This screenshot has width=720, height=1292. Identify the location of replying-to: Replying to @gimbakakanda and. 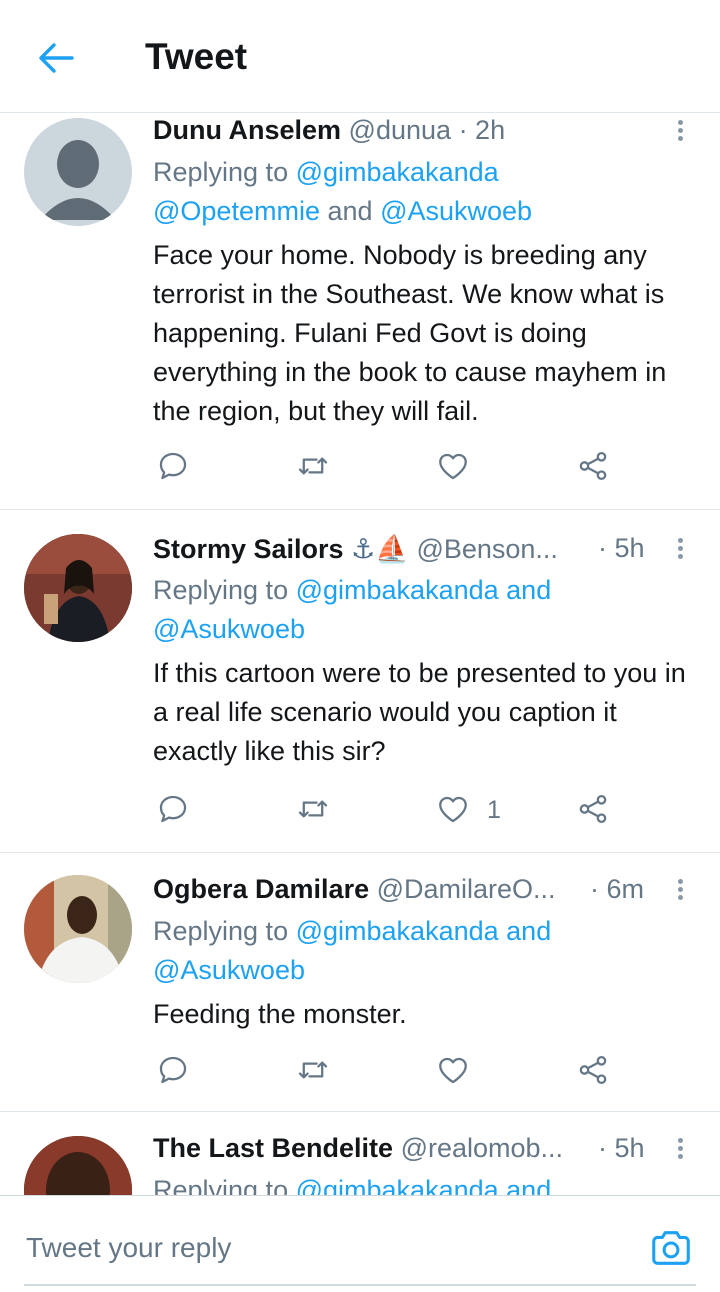
(423, 1183).